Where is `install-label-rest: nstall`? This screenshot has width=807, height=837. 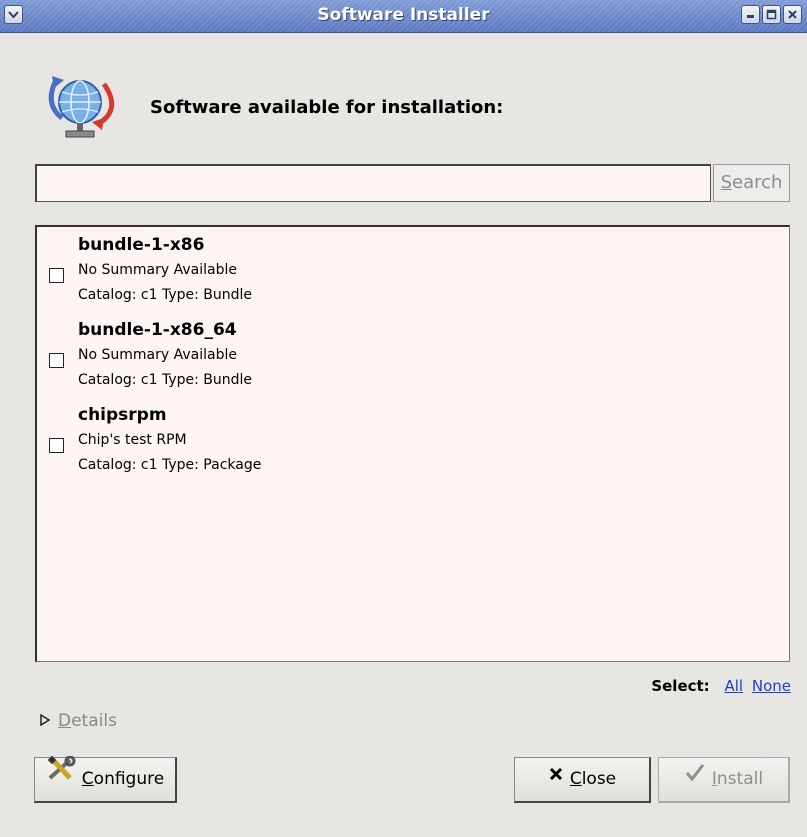
install-label-rest: nstall is located at coordinates (740, 779).